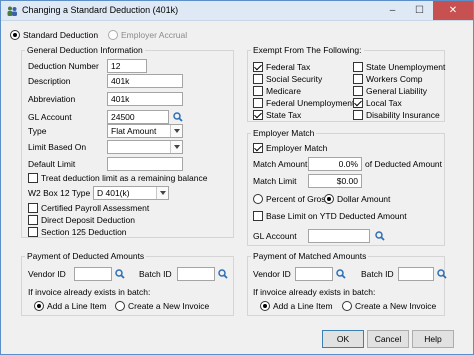  What do you see at coordinates (155, 274) in the screenshot?
I see `deducted-batch-label: Batch ID` at bounding box center [155, 274].